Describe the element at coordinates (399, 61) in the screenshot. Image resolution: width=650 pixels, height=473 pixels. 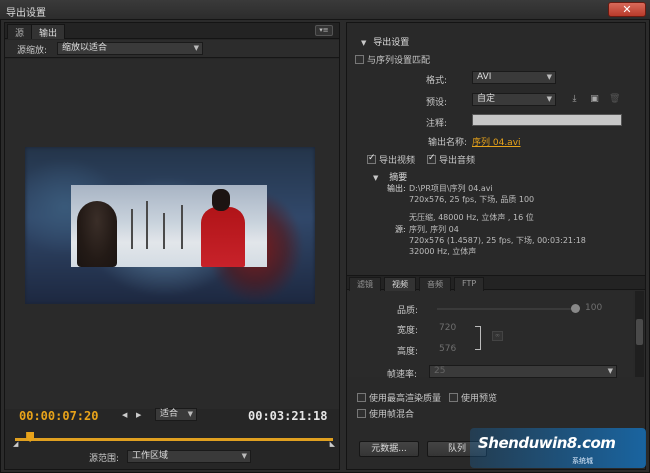
I see `match-sequence-label: 与序列设置匹配` at that location.